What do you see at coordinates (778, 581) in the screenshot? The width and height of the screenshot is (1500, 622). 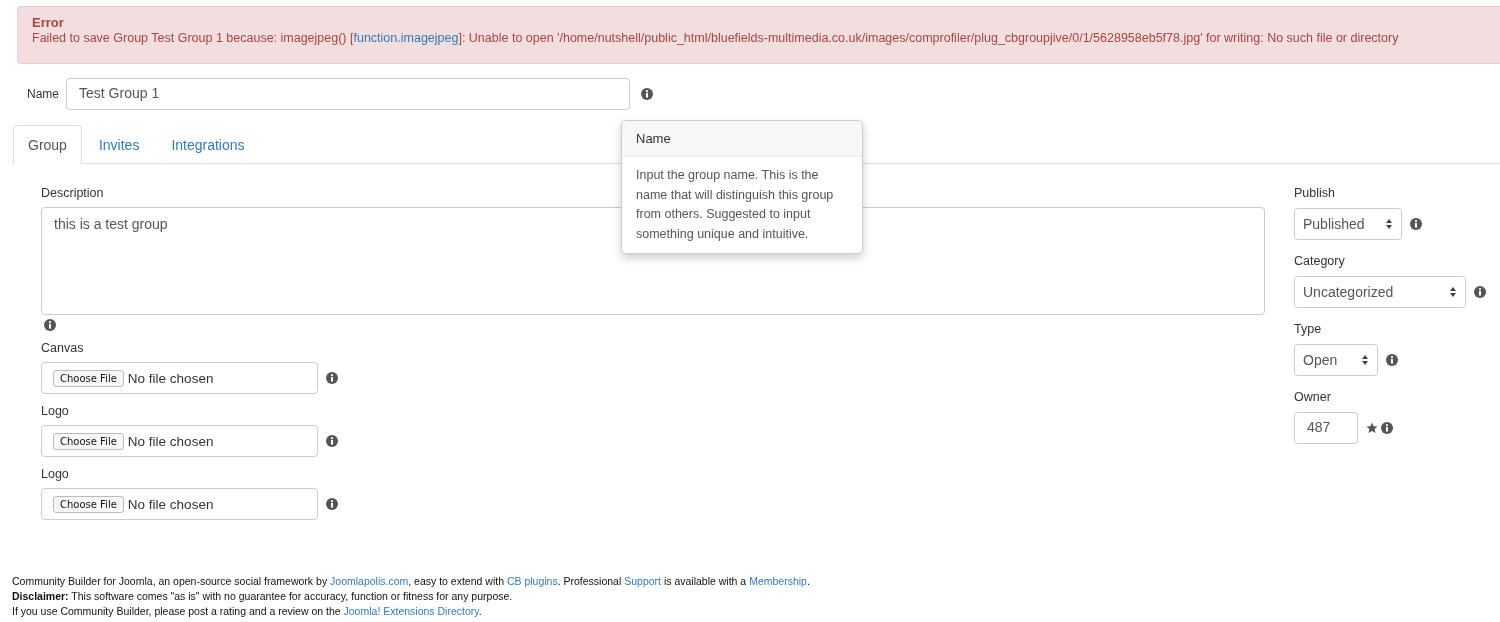 I see `footer-link: Membership` at bounding box center [778, 581].